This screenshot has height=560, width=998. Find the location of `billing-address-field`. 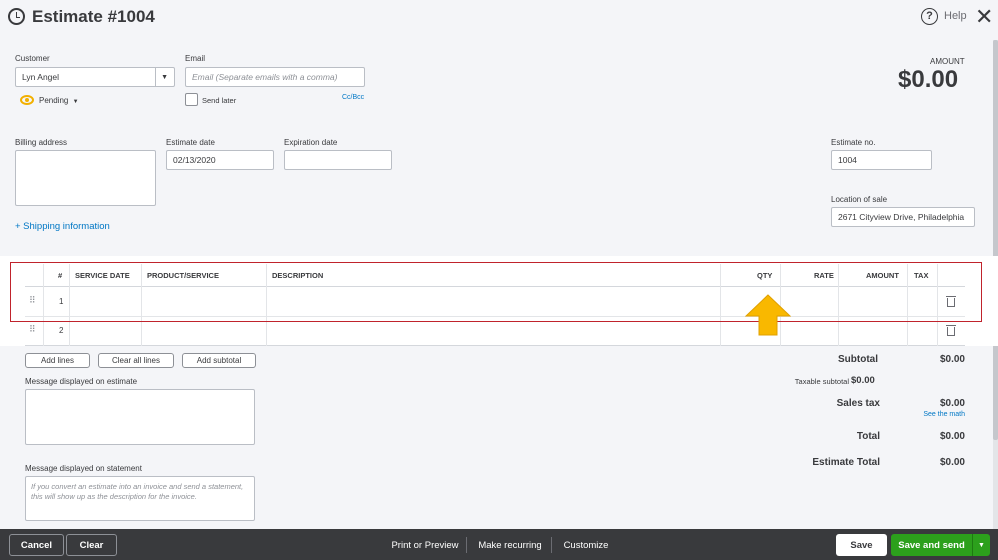

billing-address-field is located at coordinates (85, 178).